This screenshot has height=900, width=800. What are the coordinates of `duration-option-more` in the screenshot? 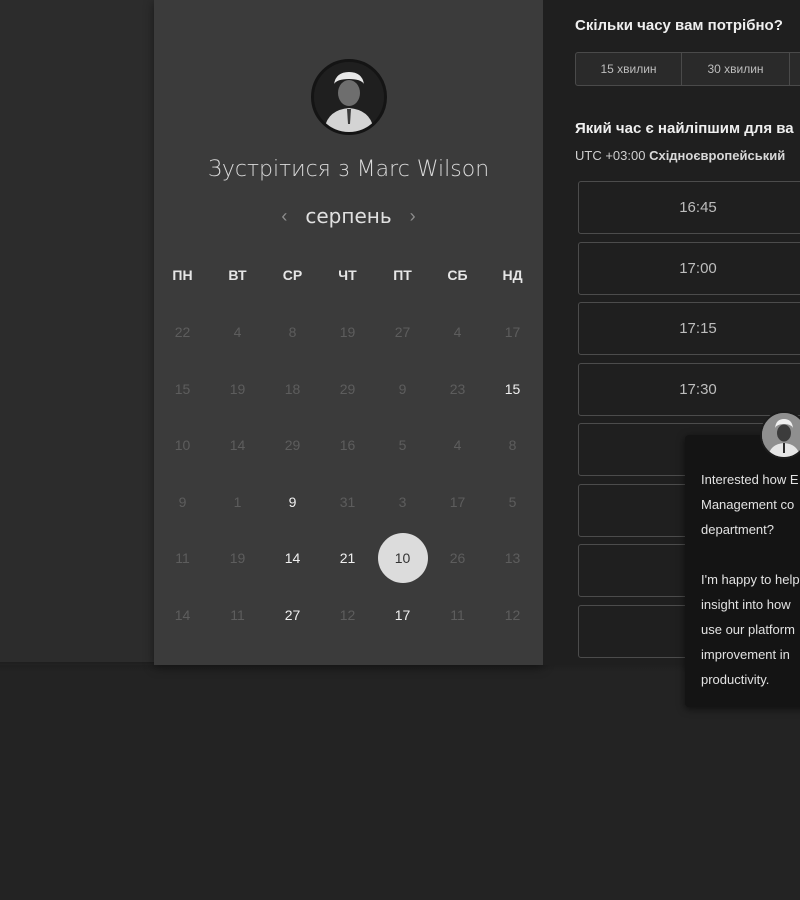 It's located at (795, 69).